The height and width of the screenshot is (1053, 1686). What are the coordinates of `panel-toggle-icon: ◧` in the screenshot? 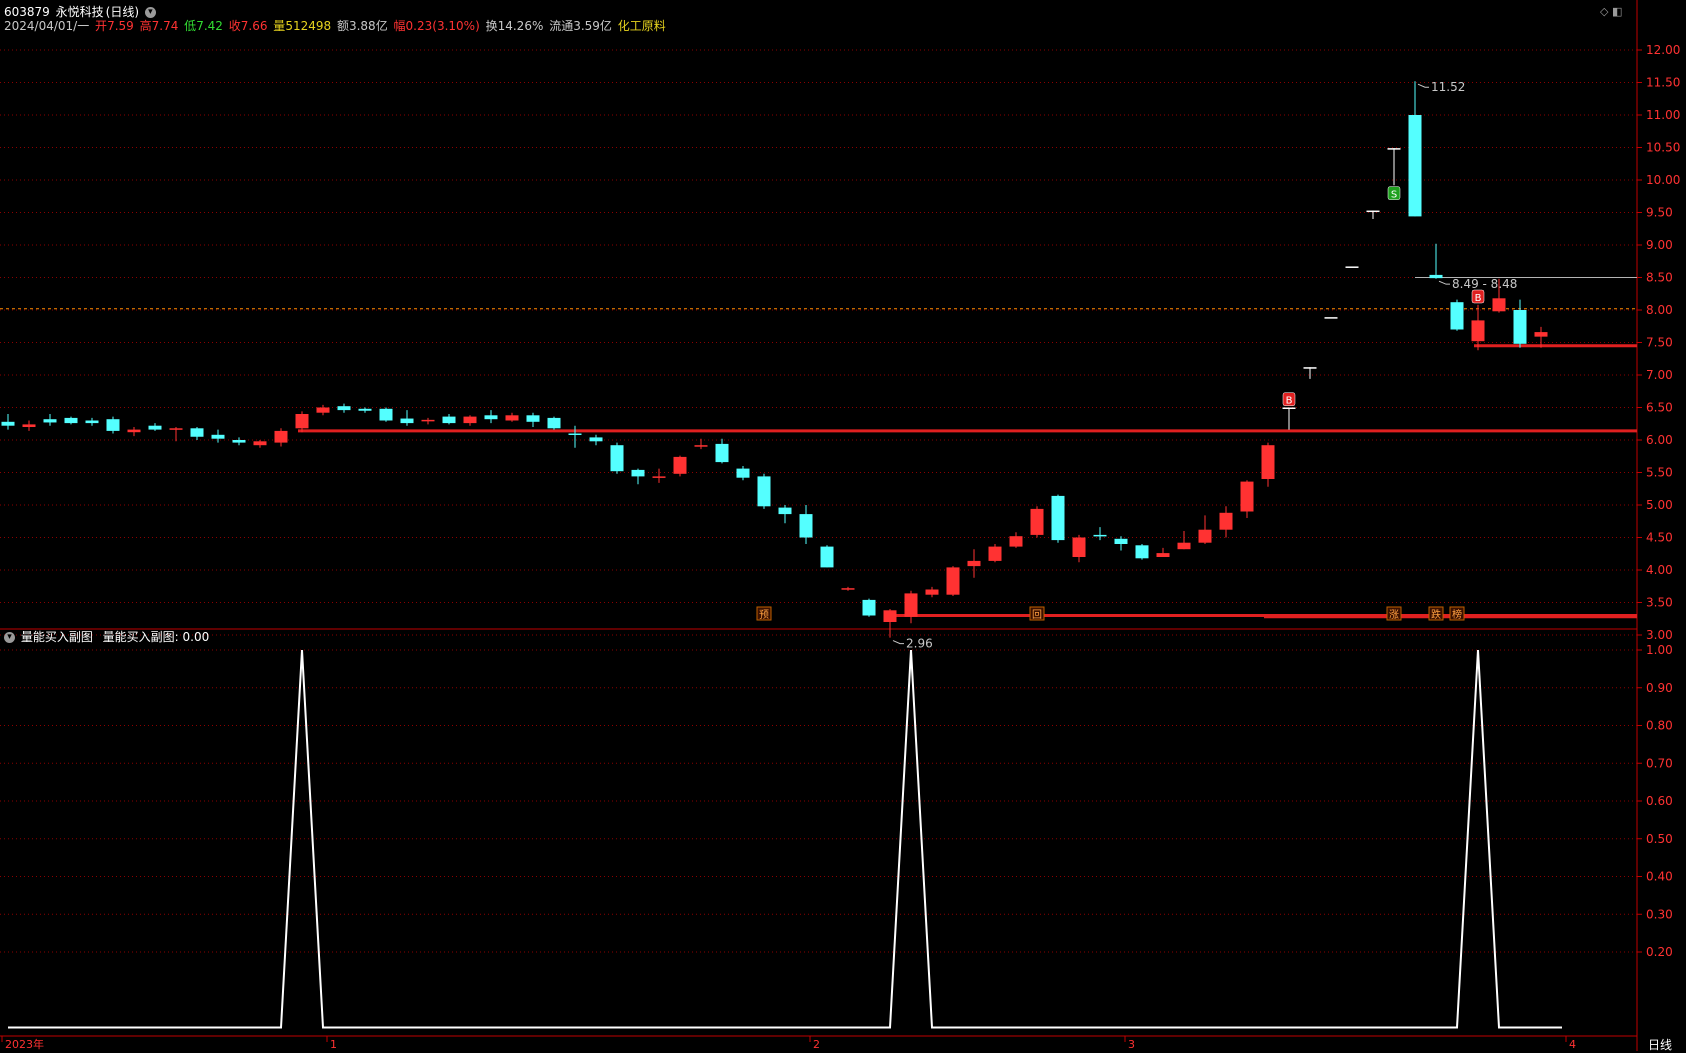 It's located at (1617, 11).